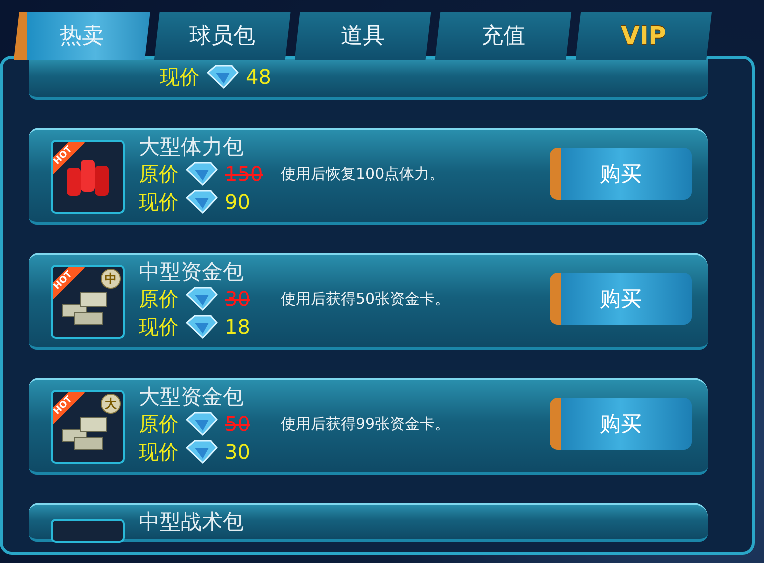 The width and height of the screenshot is (764, 563). Describe the element at coordinates (244, 174) in the screenshot. I see `original-price: 150` at that location.